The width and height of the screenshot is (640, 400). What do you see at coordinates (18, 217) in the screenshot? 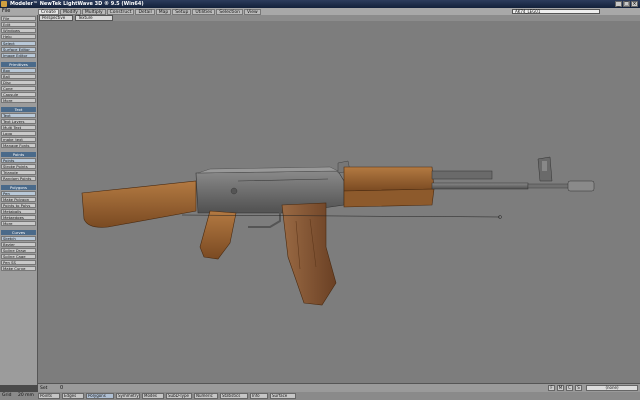
I see `tool-metaedges: Metaedges` at bounding box center [18, 217].